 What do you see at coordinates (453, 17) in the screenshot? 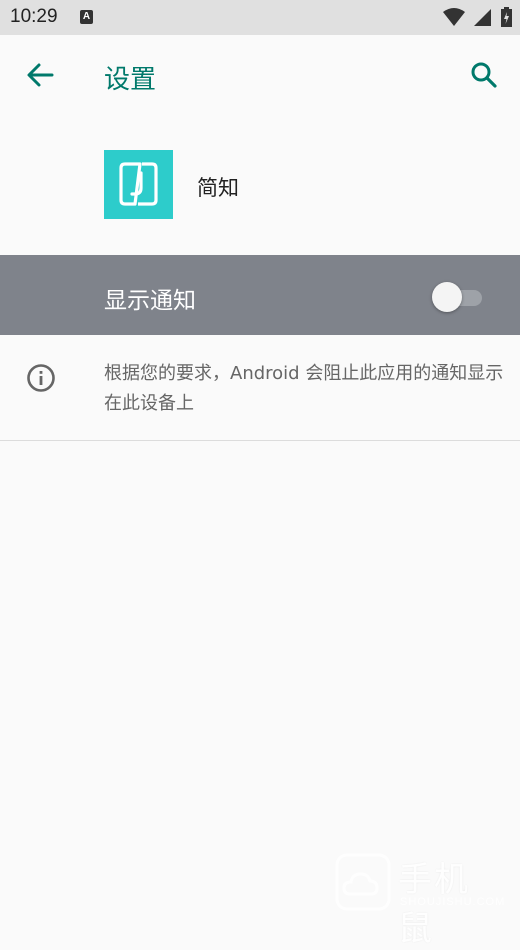
I see `wifi-icon` at bounding box center [453, 17].